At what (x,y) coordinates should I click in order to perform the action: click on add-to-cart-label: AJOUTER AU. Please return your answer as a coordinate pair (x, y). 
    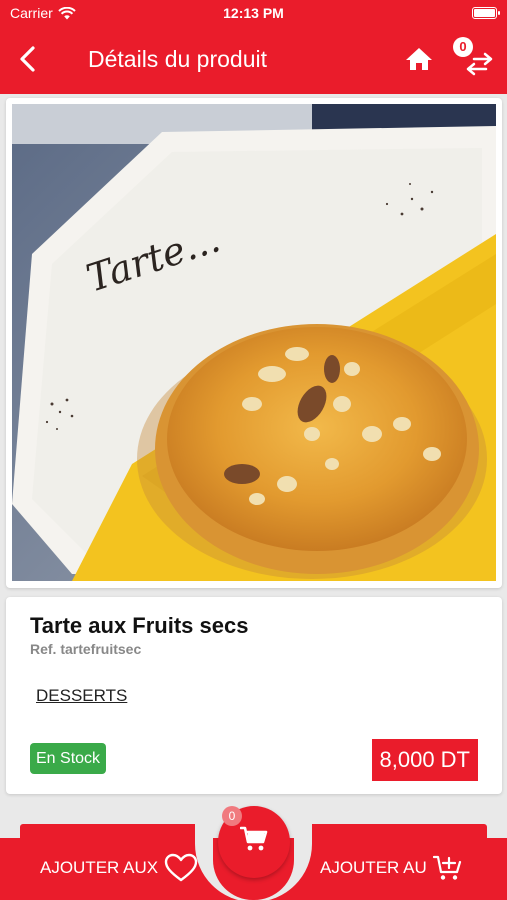
    Looking at the image, I should click on (373, 867).